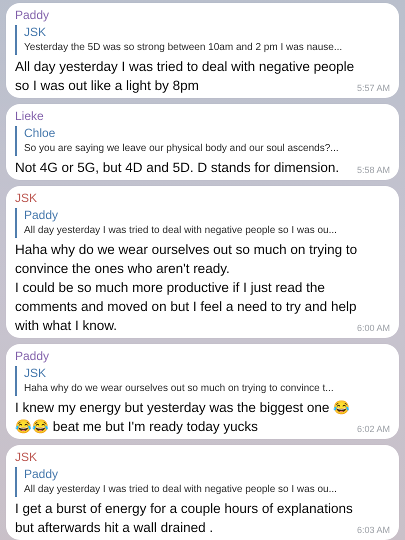  What do you see at coordinates (373, 328) in the screenshot?
I see `message-time: 6:00 AM` at bounding box center [373, 328].